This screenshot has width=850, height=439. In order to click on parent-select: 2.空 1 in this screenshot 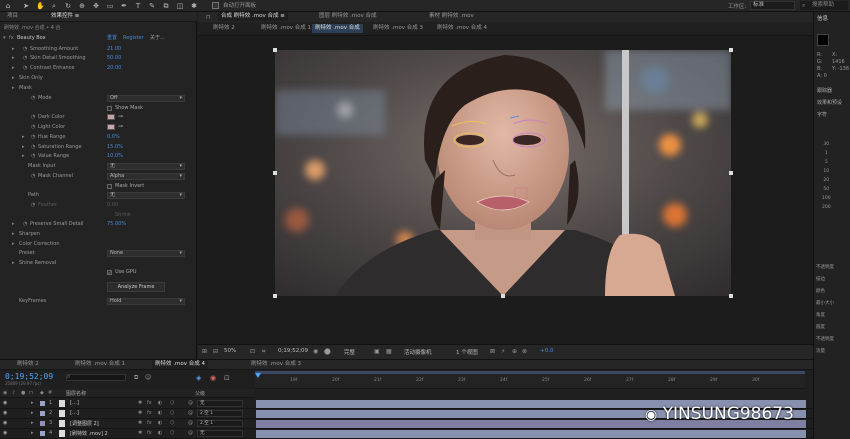, I will do `click(220, 413)`.